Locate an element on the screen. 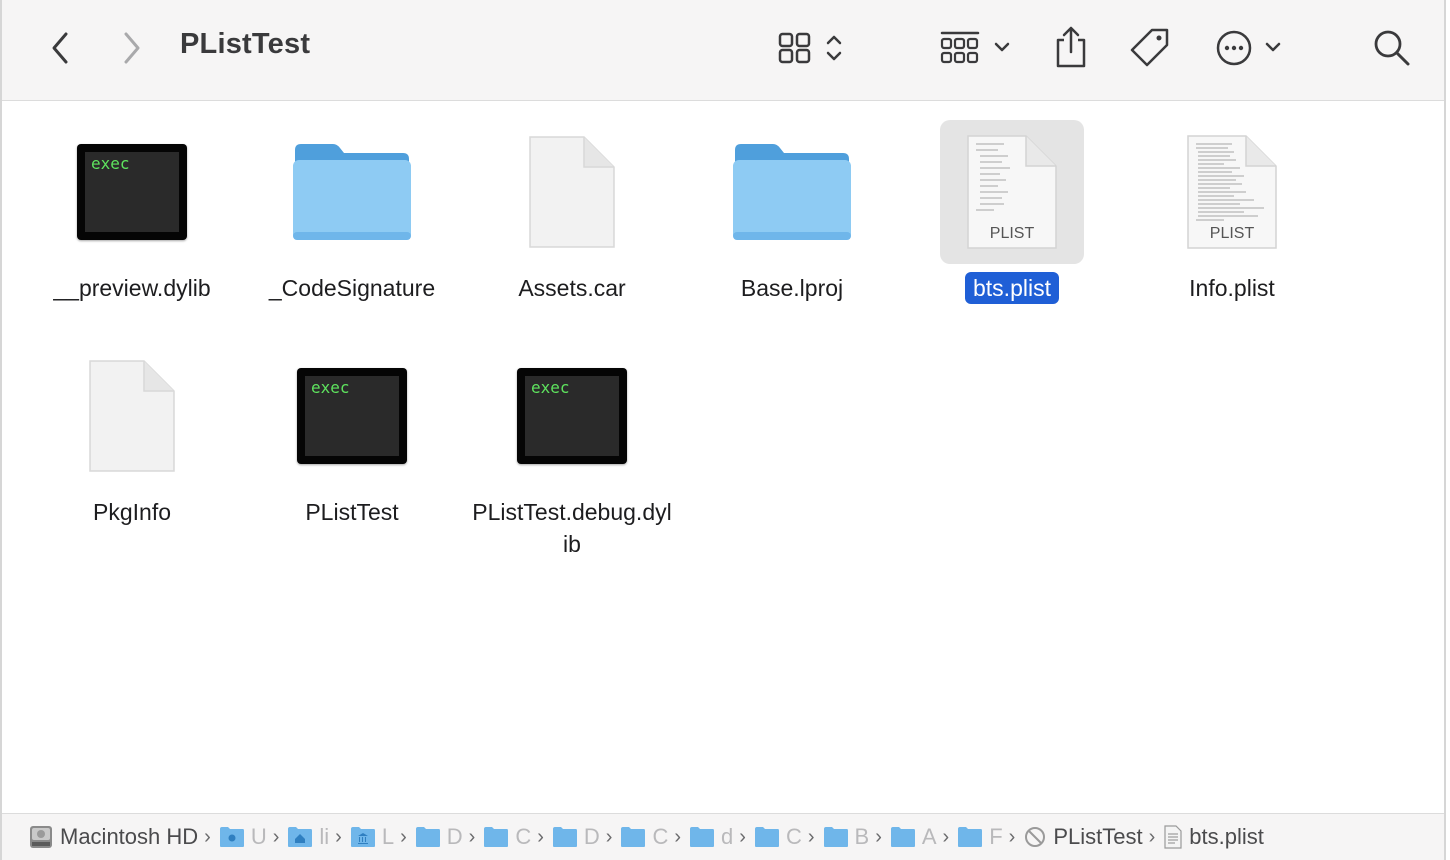 The height and width of the screenshot is (860, 1450). folder-item: _CodeSignature is located at coordinates (352, 212).